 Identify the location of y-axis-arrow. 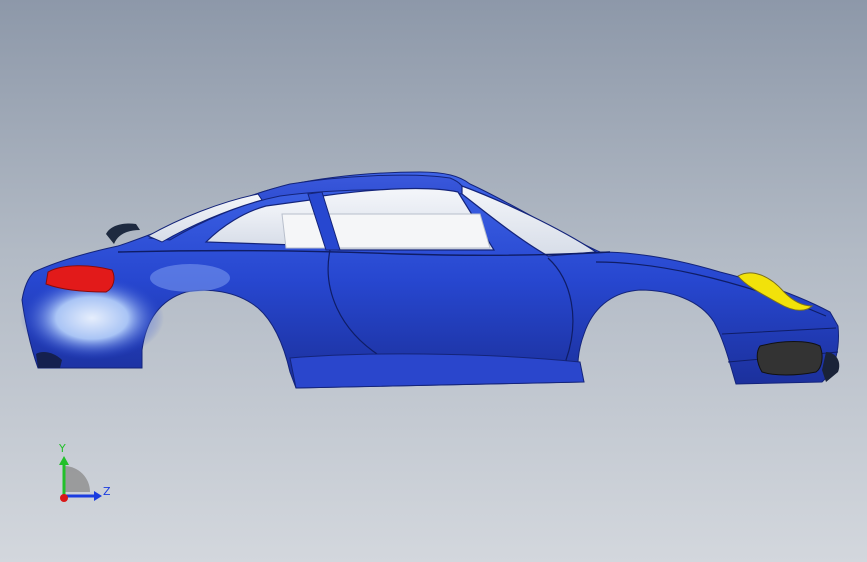
(64, 460).